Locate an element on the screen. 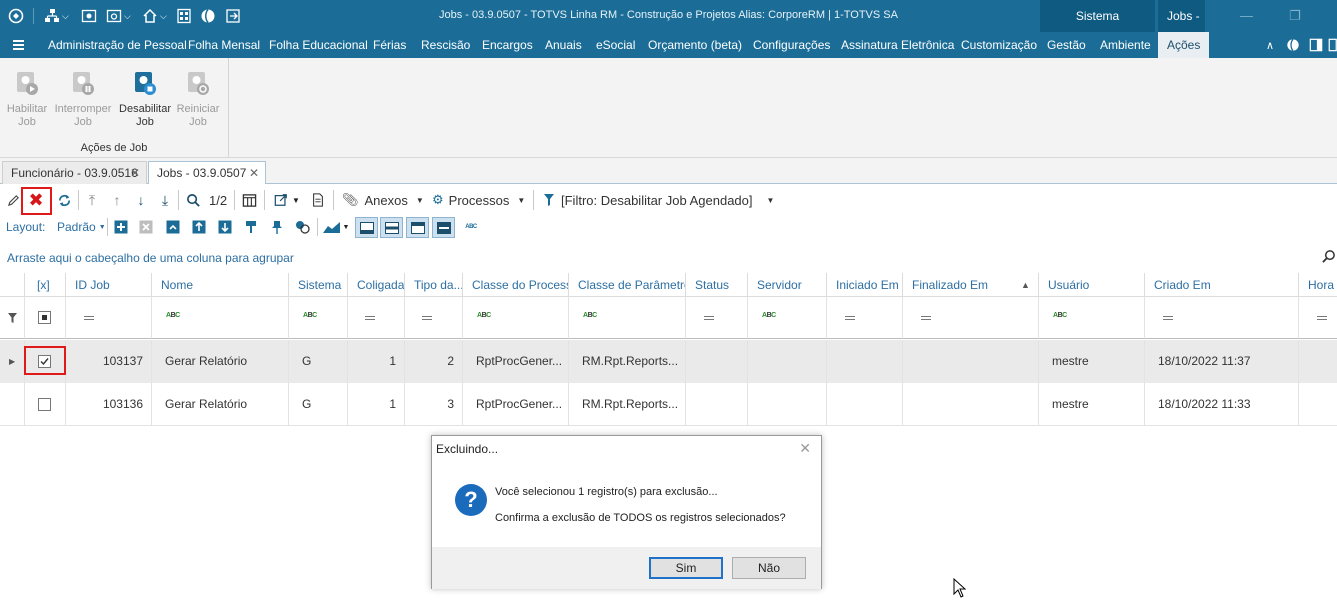  filter-classe-parametros: ABC is located at coordinates (627, 318).